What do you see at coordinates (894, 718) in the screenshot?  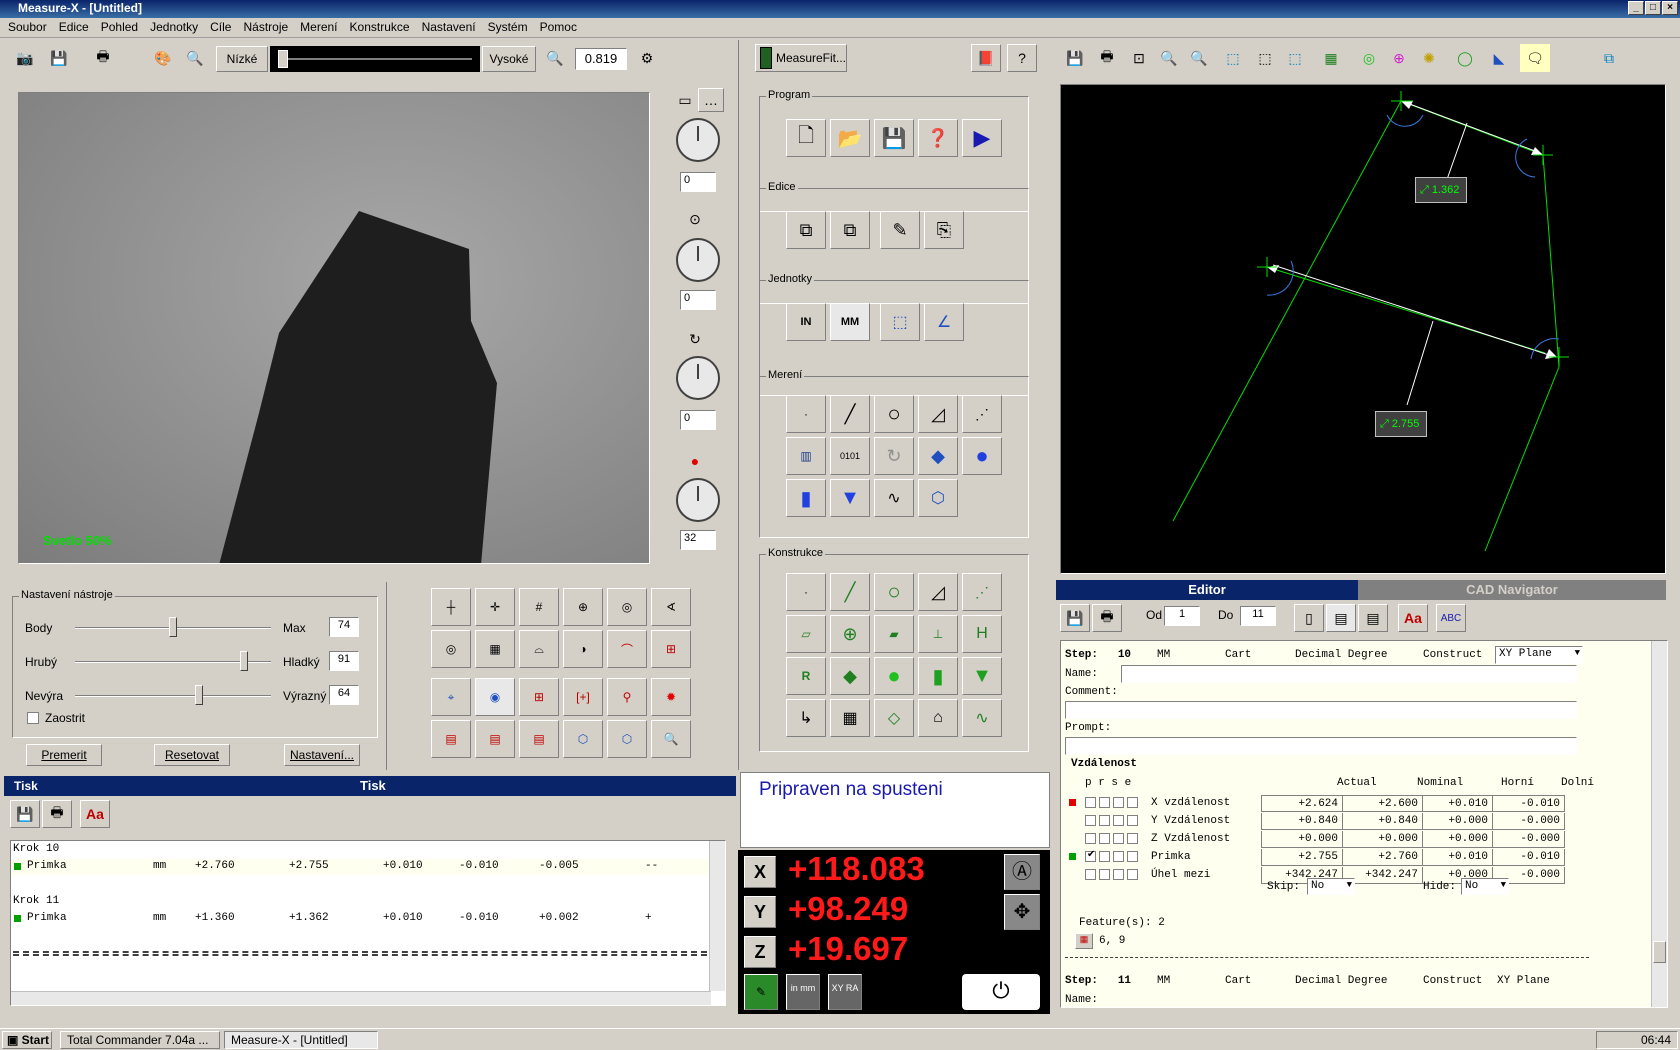 I see `c-condition-icon: ◇` at bounding box center [894, 718].